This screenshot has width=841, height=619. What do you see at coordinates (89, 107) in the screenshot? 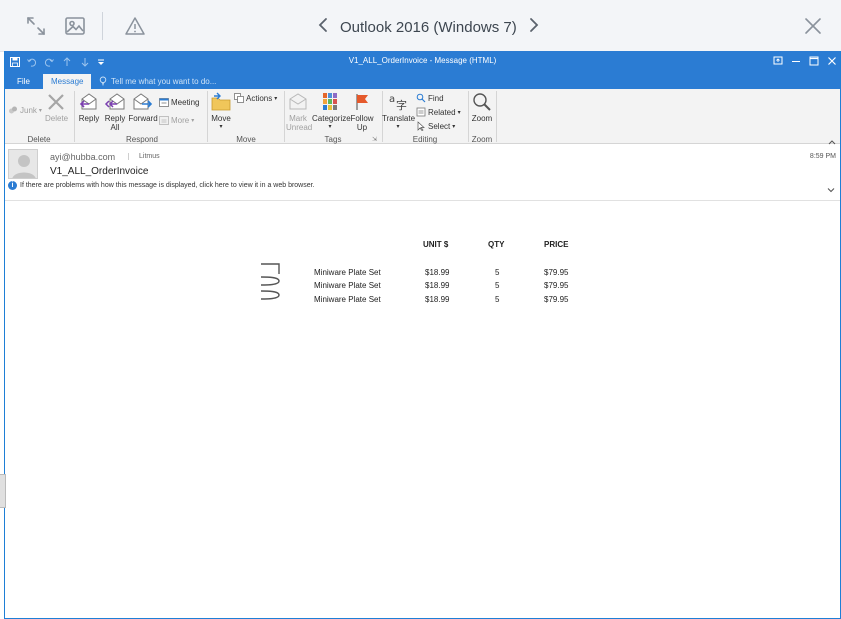
I see `reply-button: Reply` at bounding box center [89, 107].